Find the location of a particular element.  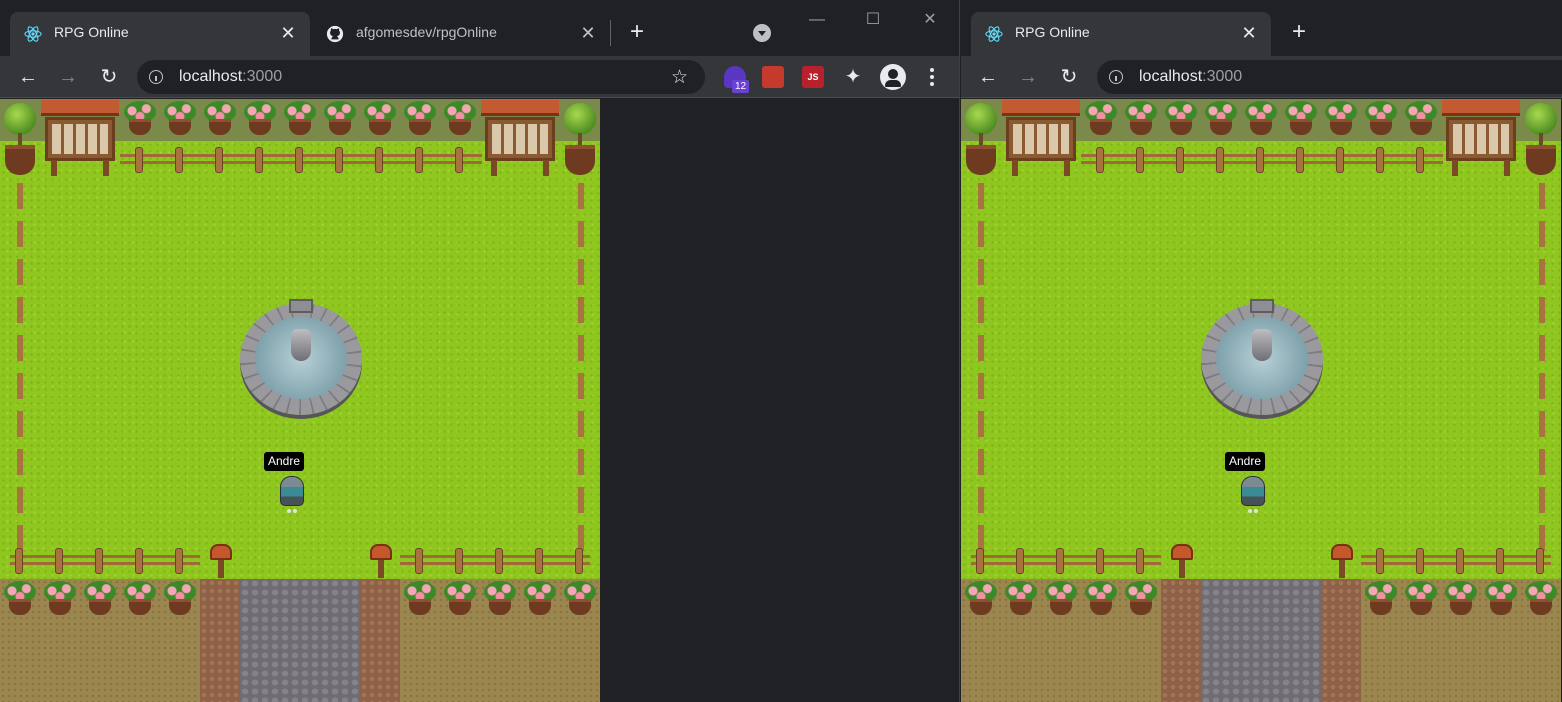

extensions-puzzle-icon: ✦ is located at coordinates (853, 77).